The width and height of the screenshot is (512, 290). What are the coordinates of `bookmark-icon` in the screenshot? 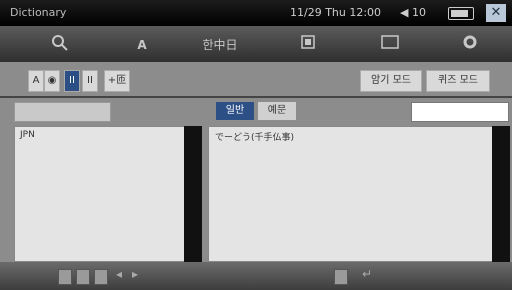 It's located at (83, 277).